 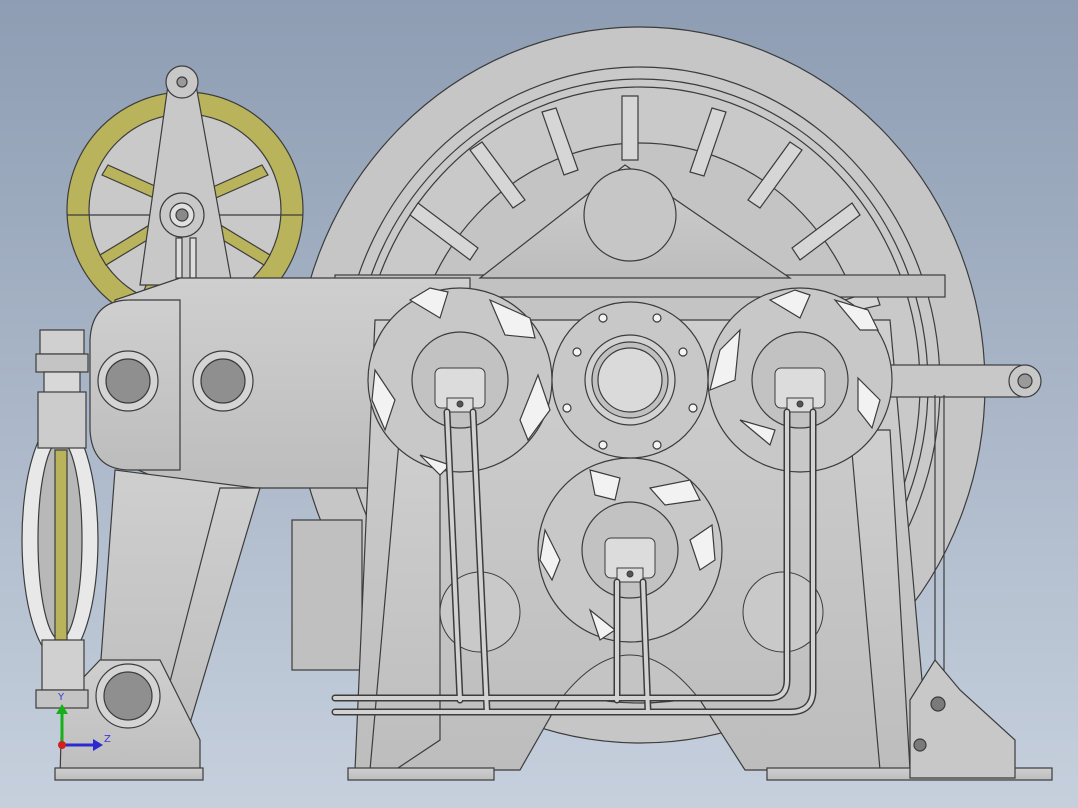 What do you see at coordinates (60, 519) in the screenshot?
I see `left-brake-shaft` at bounding box center [60, 519].